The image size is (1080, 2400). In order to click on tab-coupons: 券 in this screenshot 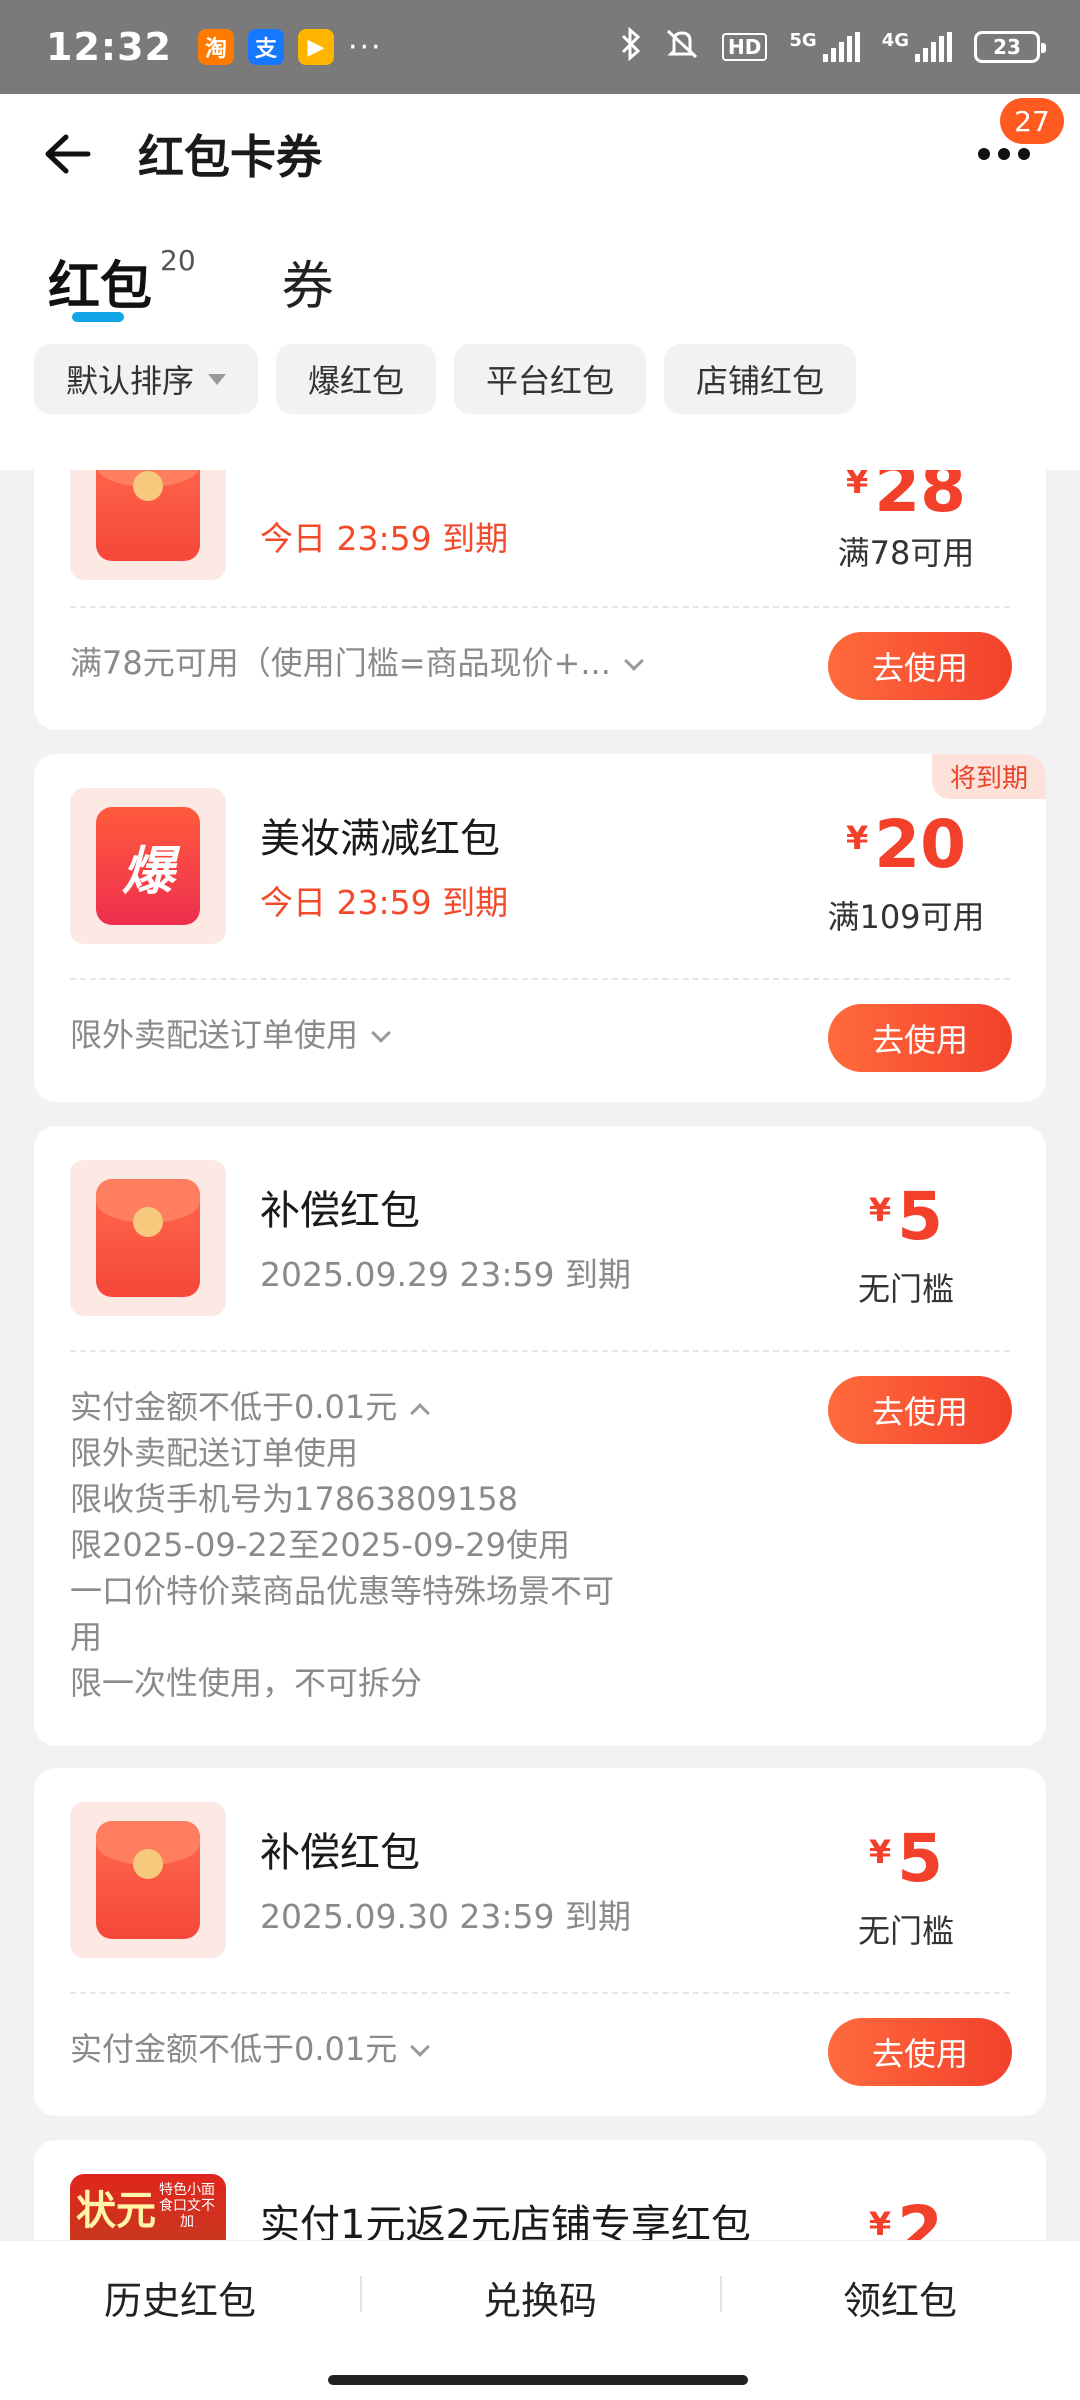, I will do `click(308, 281)`.